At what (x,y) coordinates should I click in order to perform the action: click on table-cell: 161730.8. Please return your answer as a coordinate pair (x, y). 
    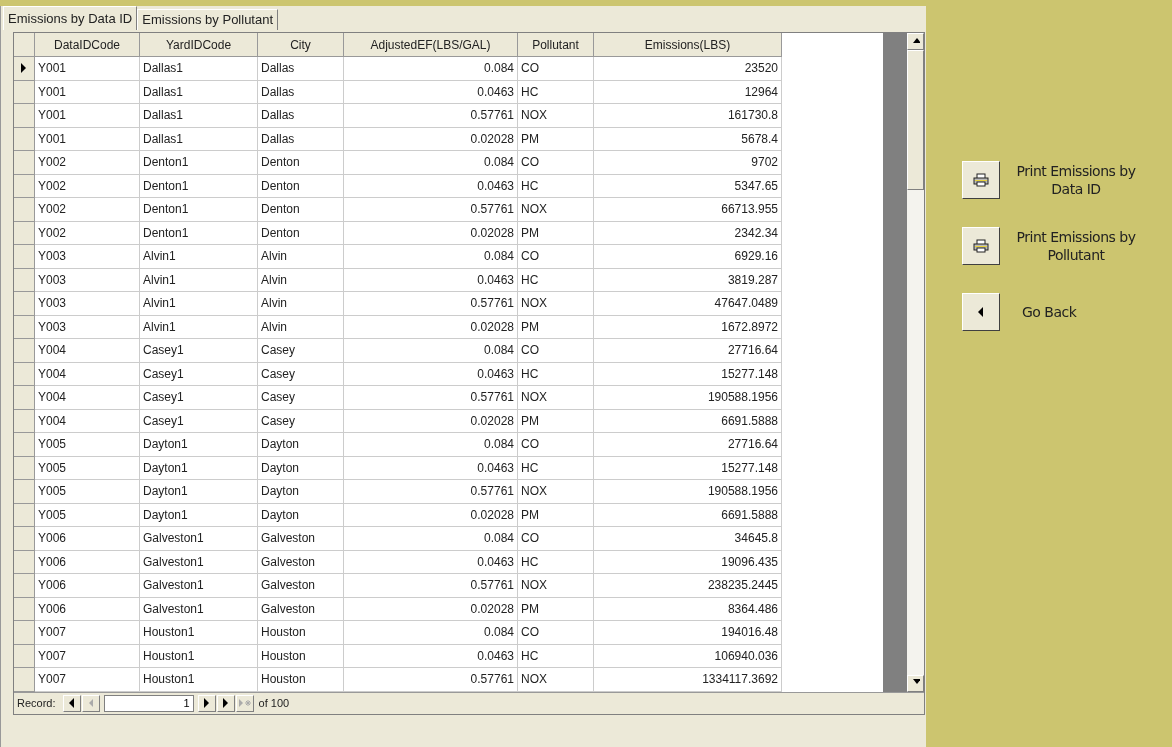
    Looking at the image, I should click on (688, 116).